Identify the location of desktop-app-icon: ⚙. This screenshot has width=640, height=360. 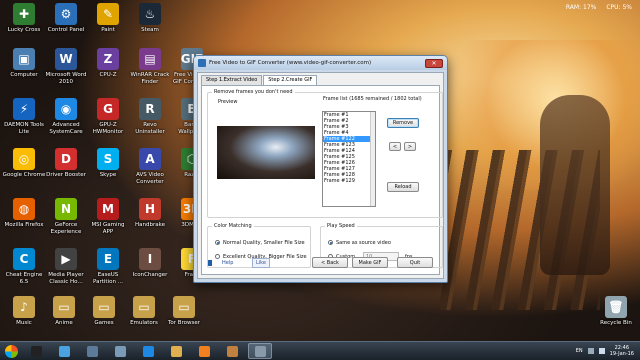
(66, 14).